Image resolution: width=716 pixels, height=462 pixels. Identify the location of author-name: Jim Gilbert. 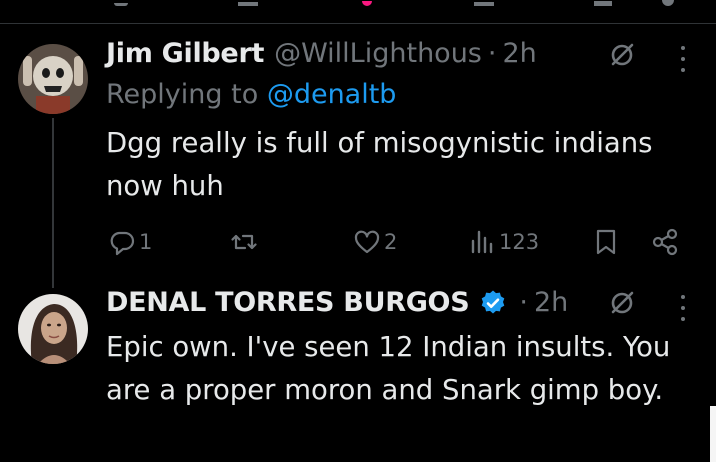
(185, 54).